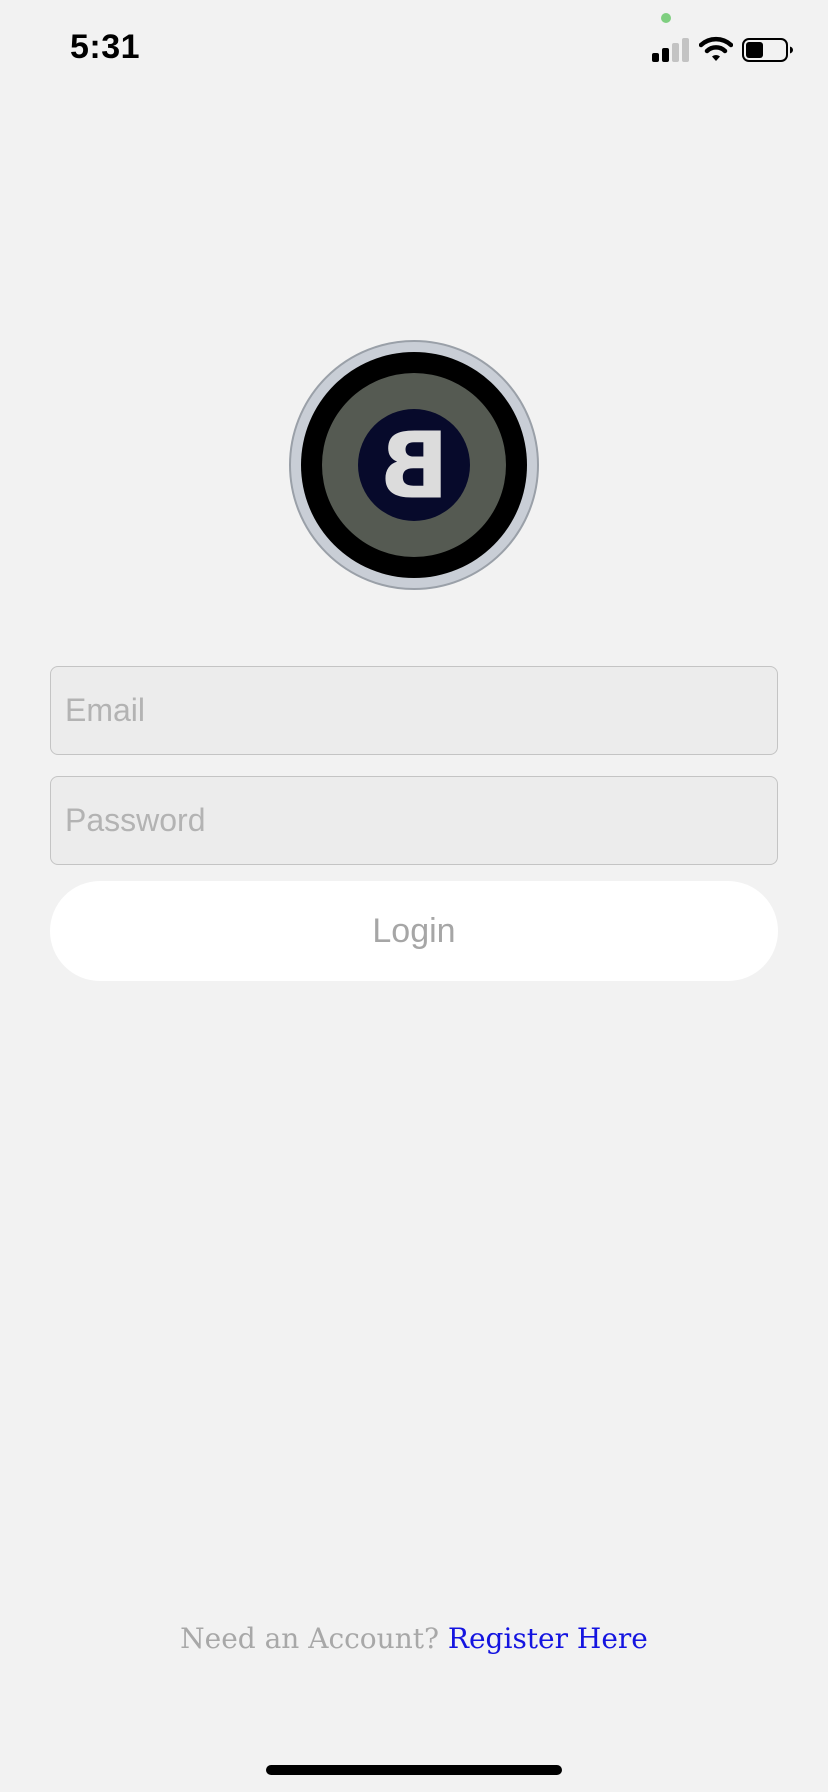 The width and height of the screenshot is (828, 1792). What do you see at coordinates (671, 50) in the screenshot?
I see `cellular-signal-icon` at bounding box center [671, 50].